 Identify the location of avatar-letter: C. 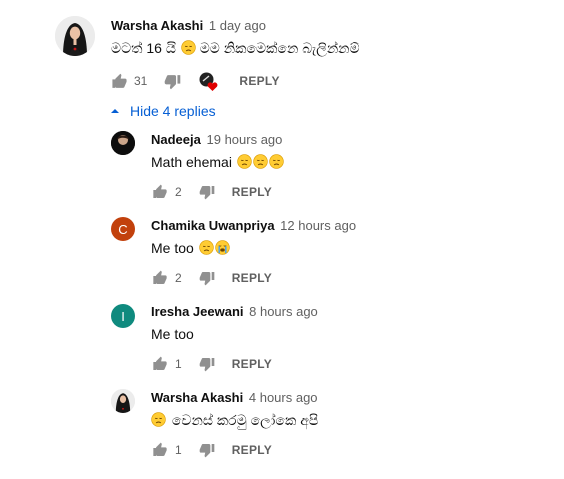
(123, 229).